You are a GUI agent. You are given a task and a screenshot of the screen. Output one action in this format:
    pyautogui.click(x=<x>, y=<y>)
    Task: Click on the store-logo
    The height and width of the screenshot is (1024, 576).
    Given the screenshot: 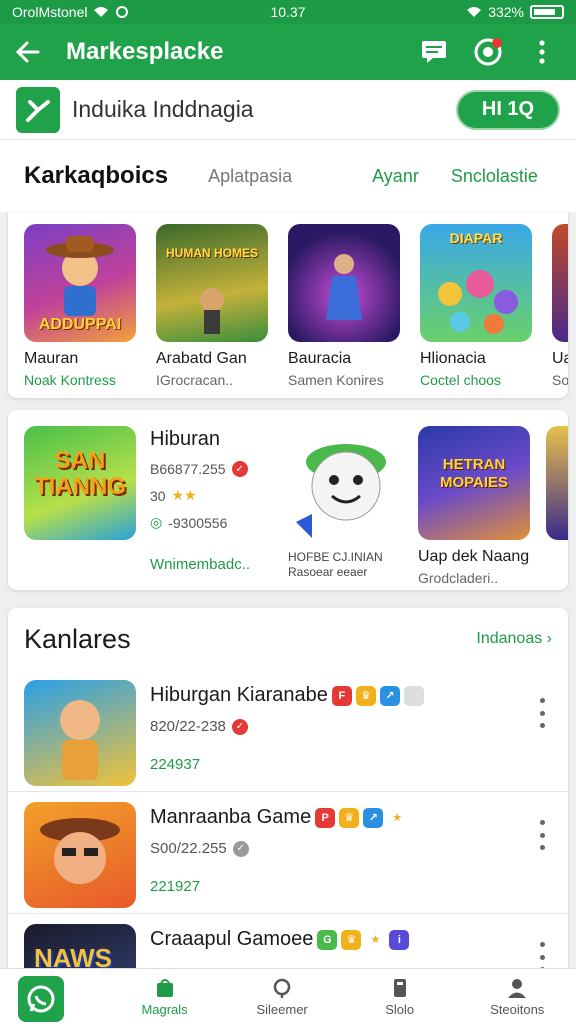 What is the action you would take?
    pyautogui.click(x=38, y=109)
    